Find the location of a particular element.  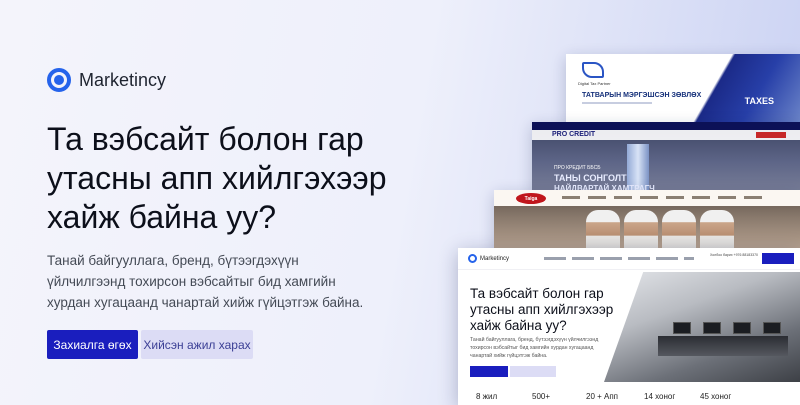

mini-contact: Холбоо барих +976 88183370 is located at coordinates (733, 255).